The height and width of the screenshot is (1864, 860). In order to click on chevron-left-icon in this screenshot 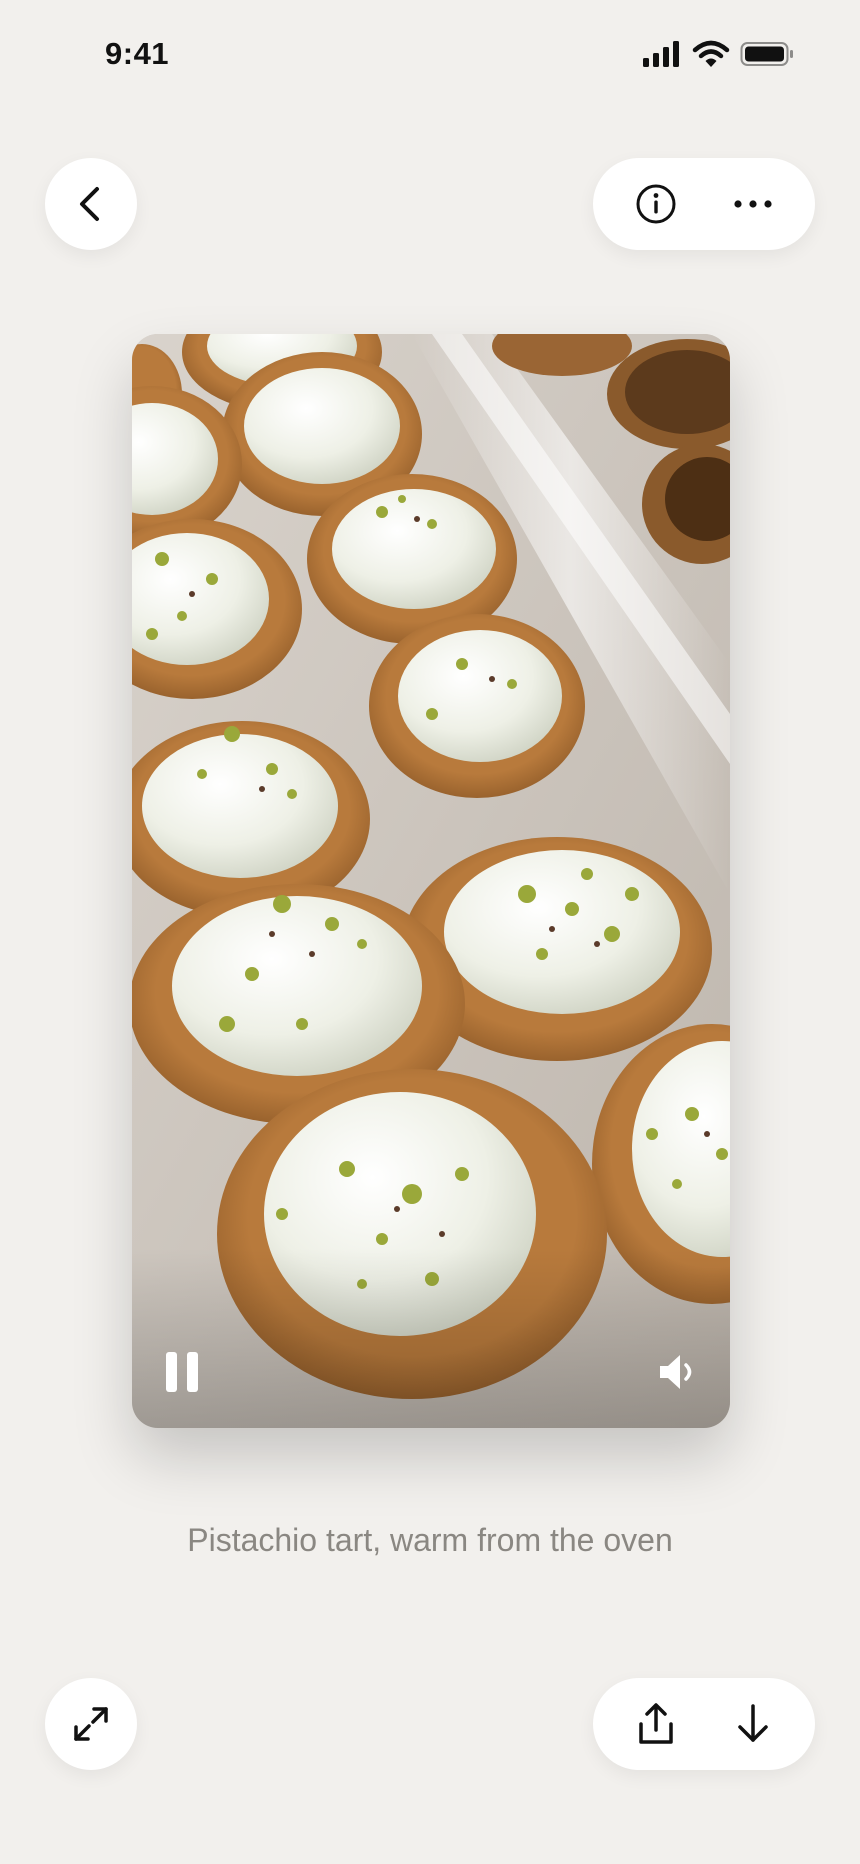, I will do `click(89, 204)`.